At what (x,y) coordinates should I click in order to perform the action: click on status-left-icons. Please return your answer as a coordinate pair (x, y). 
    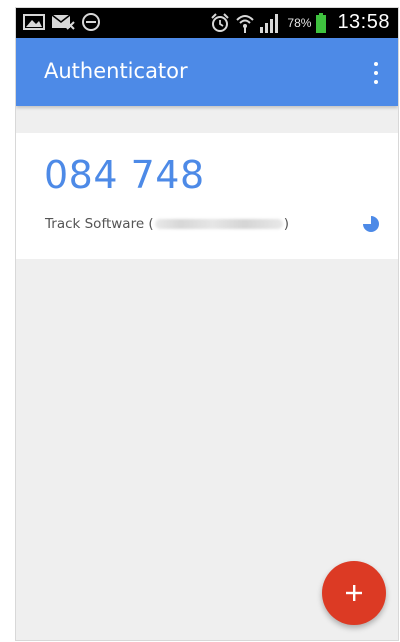
    Looking at the image, I should click on (62, 22).